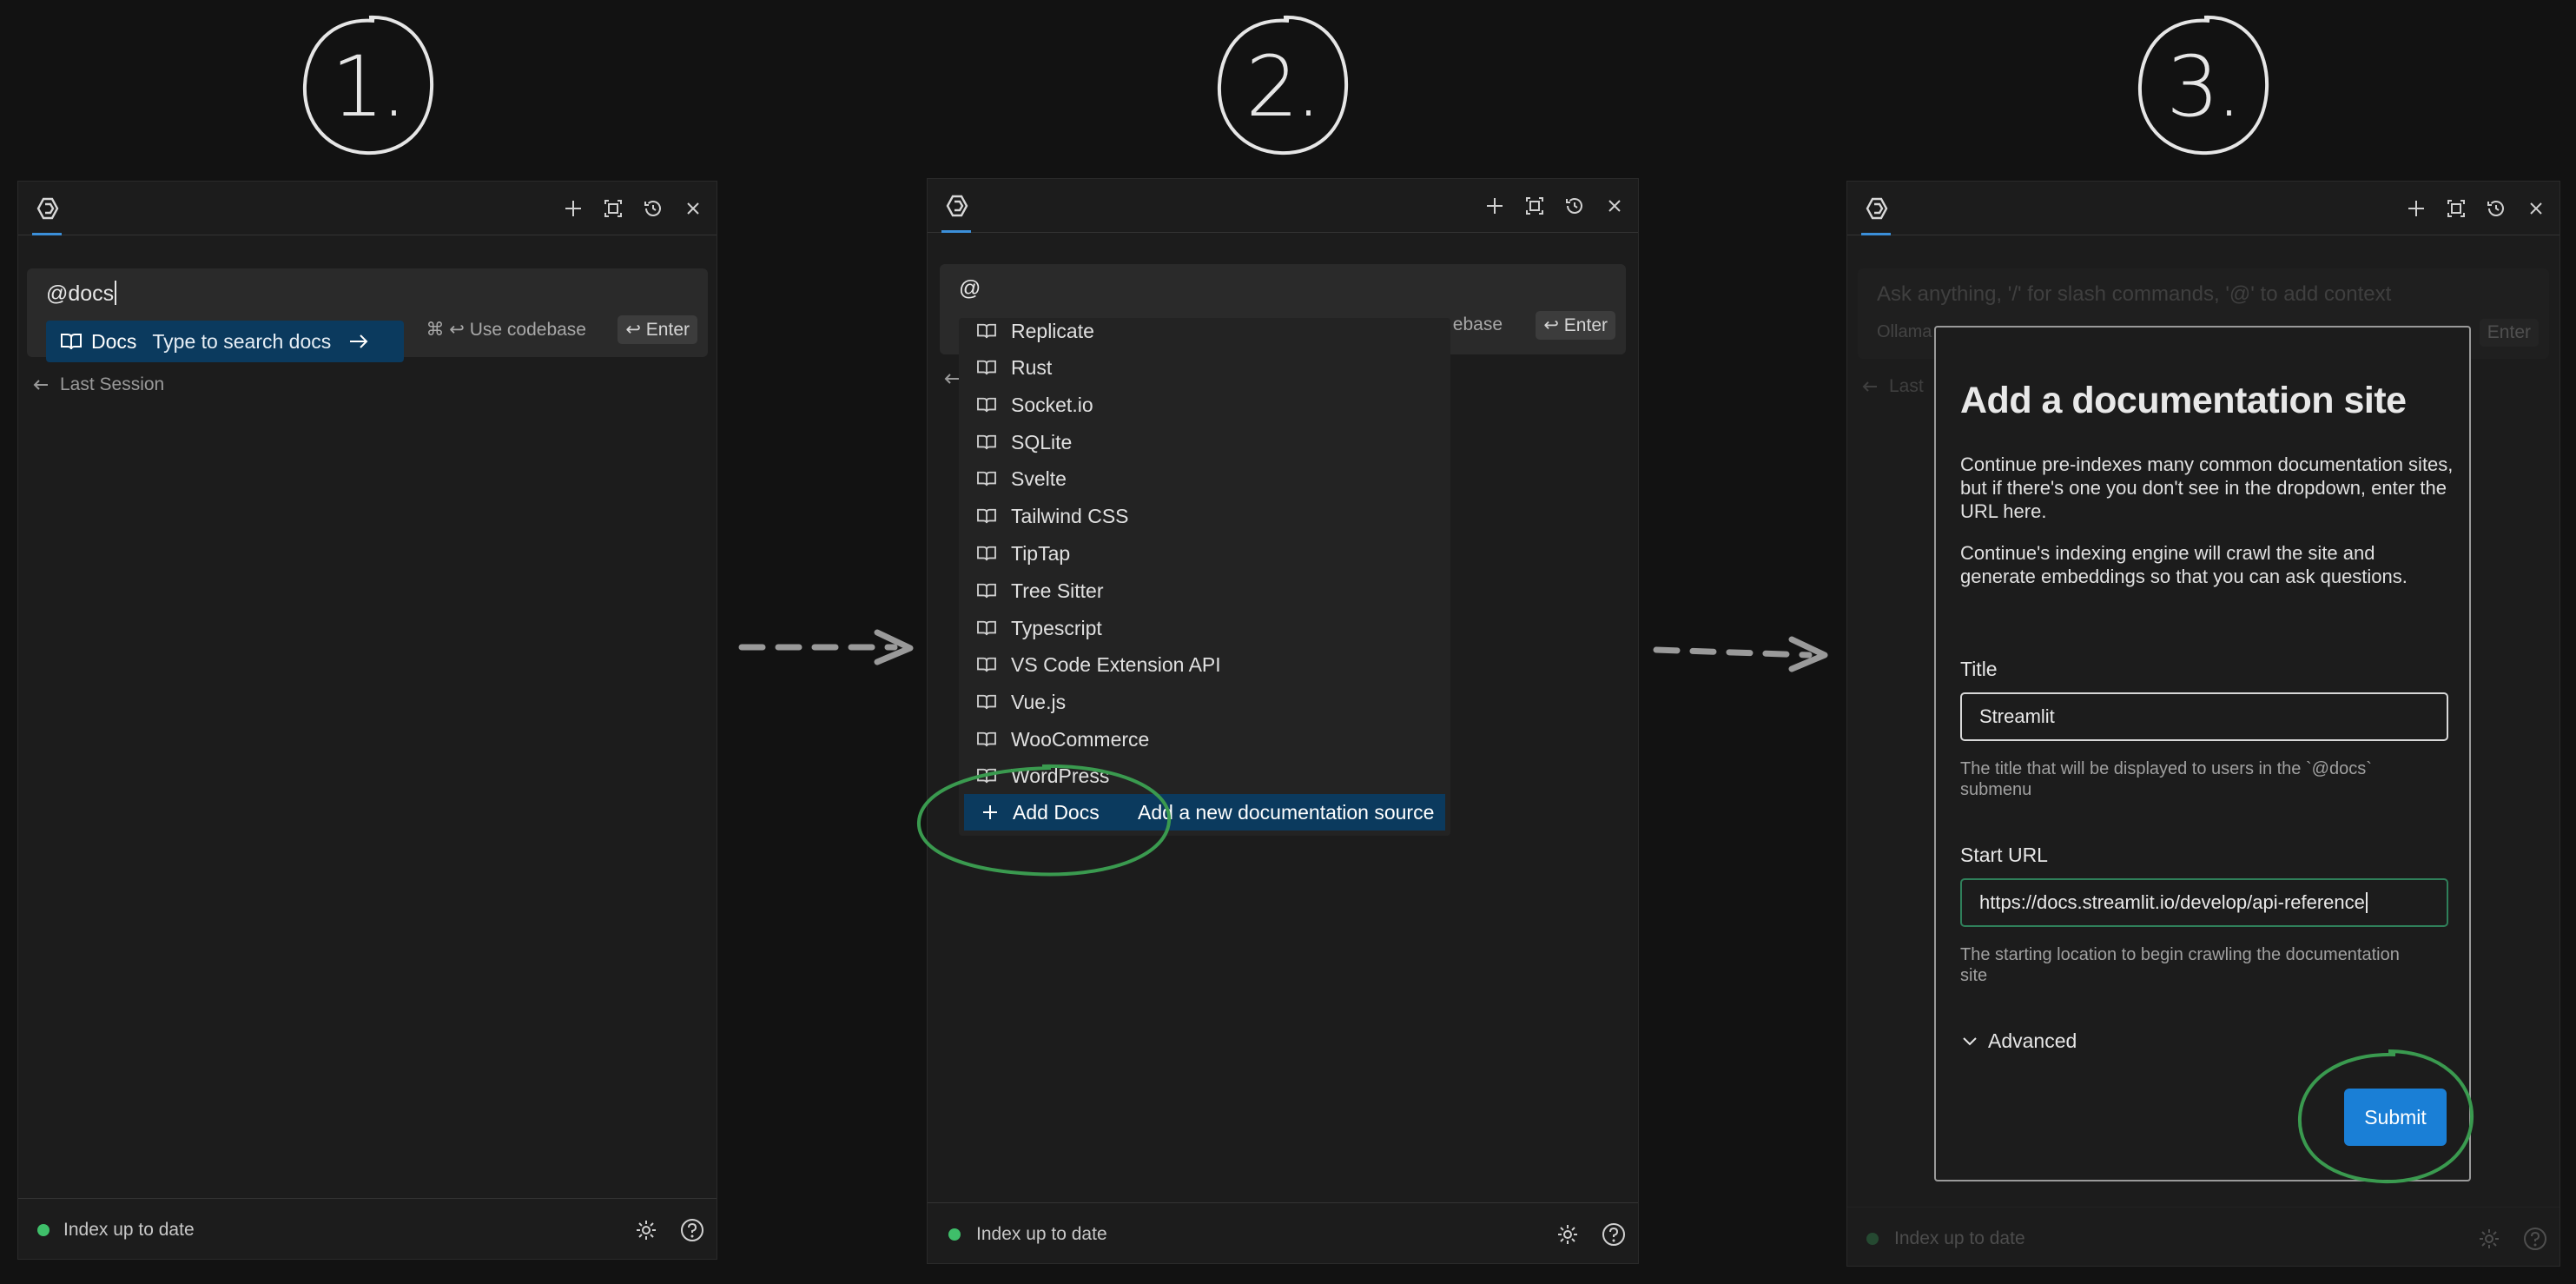 This screenshot has height=1284, width=2576. I want to click on input-value: @, so click(970, 288).